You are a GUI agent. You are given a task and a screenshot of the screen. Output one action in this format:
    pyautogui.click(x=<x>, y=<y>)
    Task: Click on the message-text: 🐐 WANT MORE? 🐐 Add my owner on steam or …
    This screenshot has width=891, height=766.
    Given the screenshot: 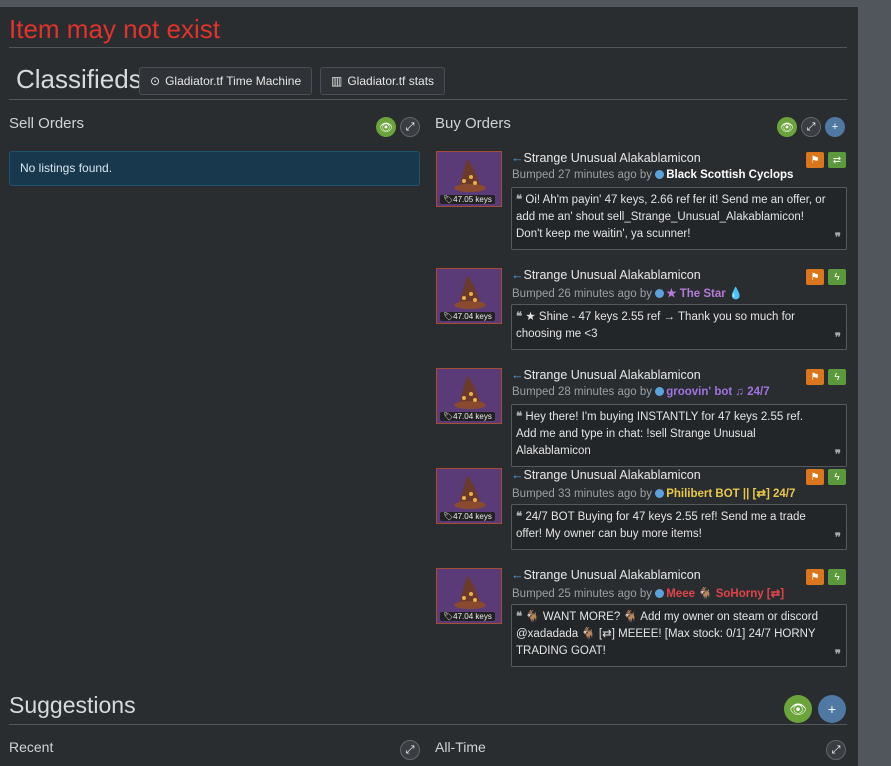 What is the action you would take?
    pyautogui.click(x=667, y=634)
    